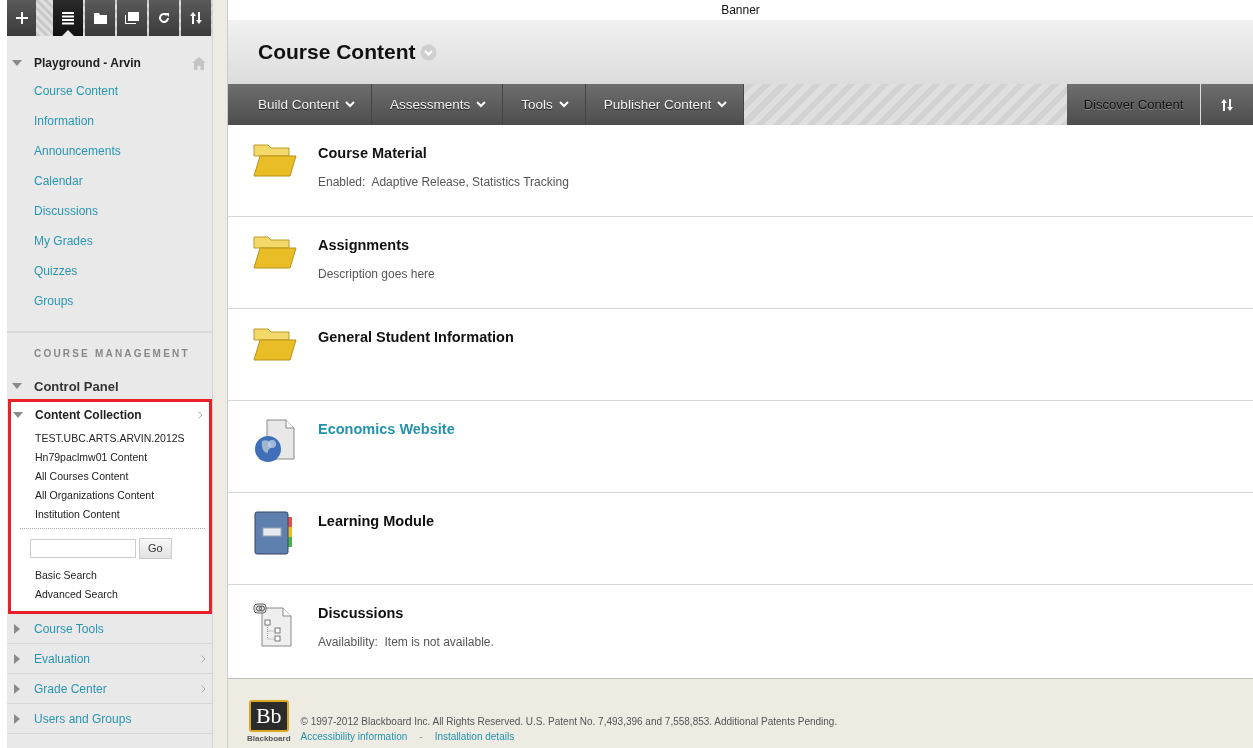 The width and height of the screenshot is (1253, 748). What do you see at coordinates (110, 437) in the screenshot?
I see `collection-link: TEST.UBC.ARTS.ARVIN.2012S` at bounding box center [110, 437].